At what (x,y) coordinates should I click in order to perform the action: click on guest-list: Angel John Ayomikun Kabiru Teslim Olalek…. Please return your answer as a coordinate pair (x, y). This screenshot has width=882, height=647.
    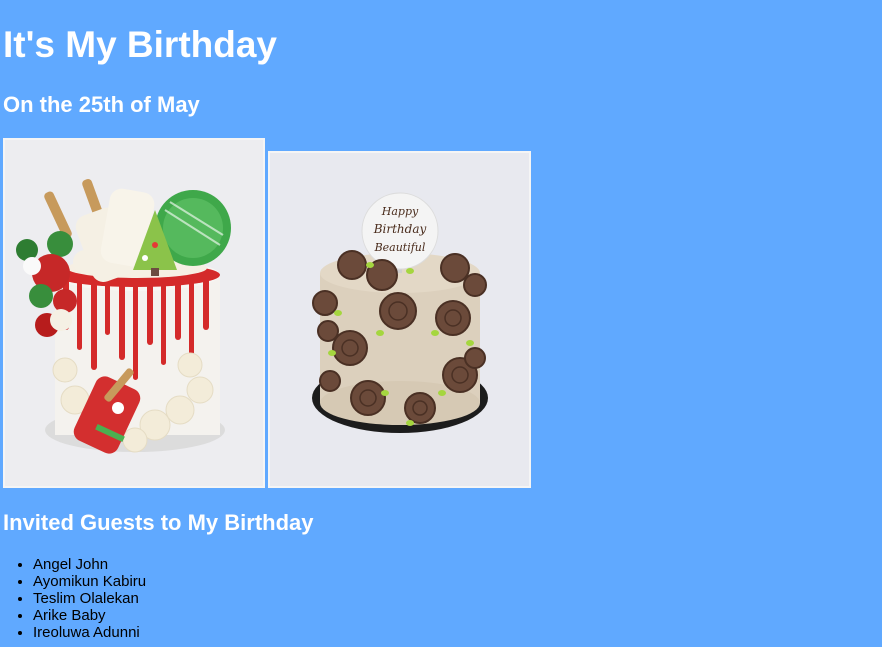
    Looking at the image, I should click on (73, 598).